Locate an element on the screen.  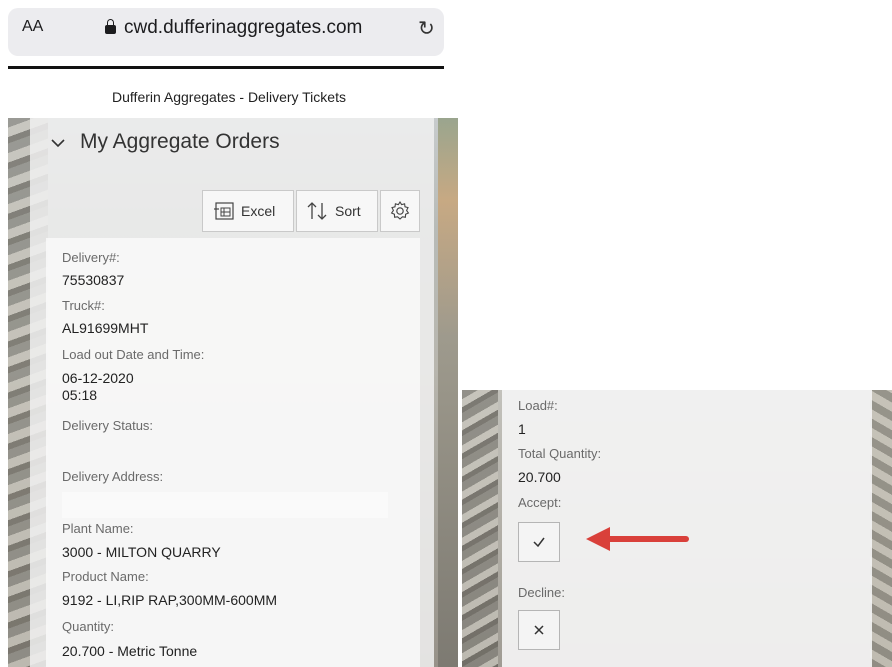
annotation-arrow-icon is located at coordinates (637, 539).